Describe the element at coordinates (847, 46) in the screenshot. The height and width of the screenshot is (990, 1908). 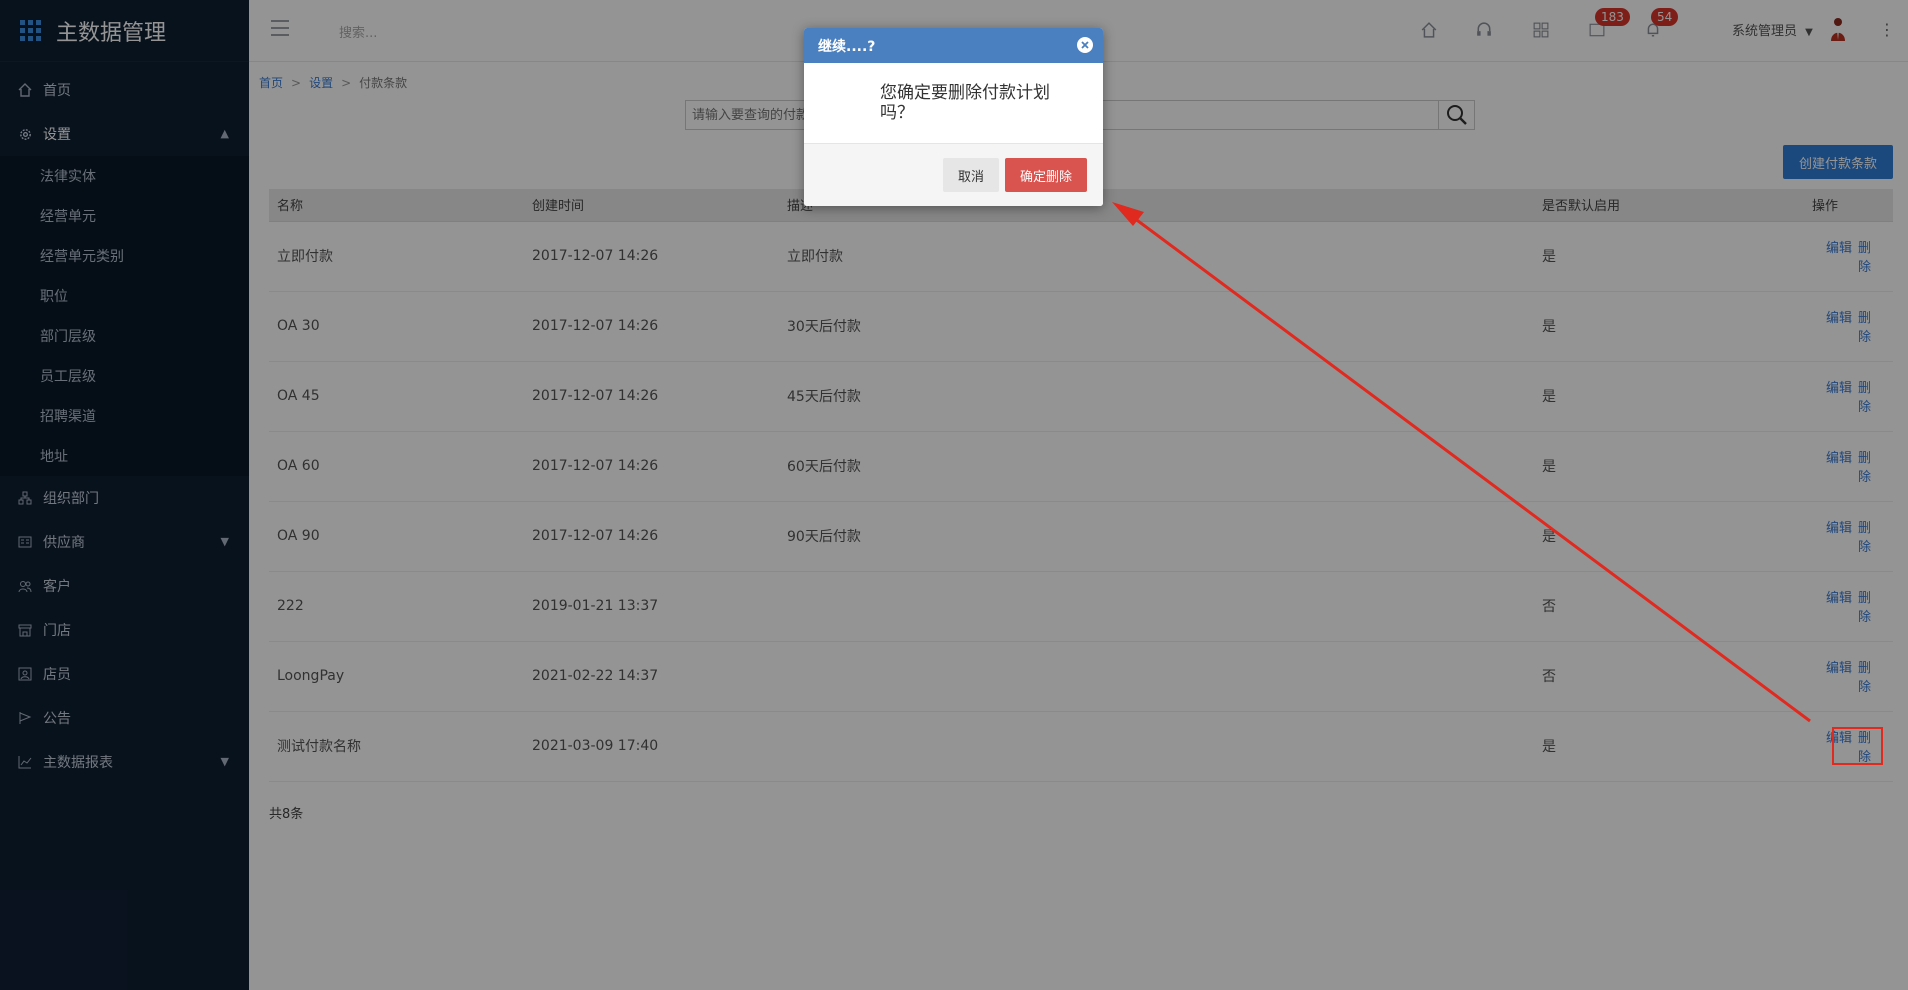
I see `dialog-title: 继续....?` at that location.